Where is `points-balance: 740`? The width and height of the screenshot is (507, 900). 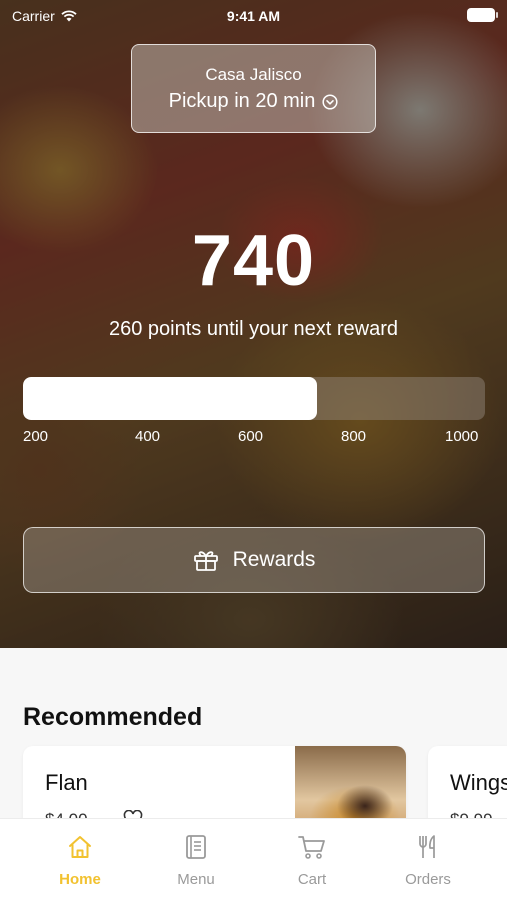
points-balance: 740 is located at coordinates (253, 261).